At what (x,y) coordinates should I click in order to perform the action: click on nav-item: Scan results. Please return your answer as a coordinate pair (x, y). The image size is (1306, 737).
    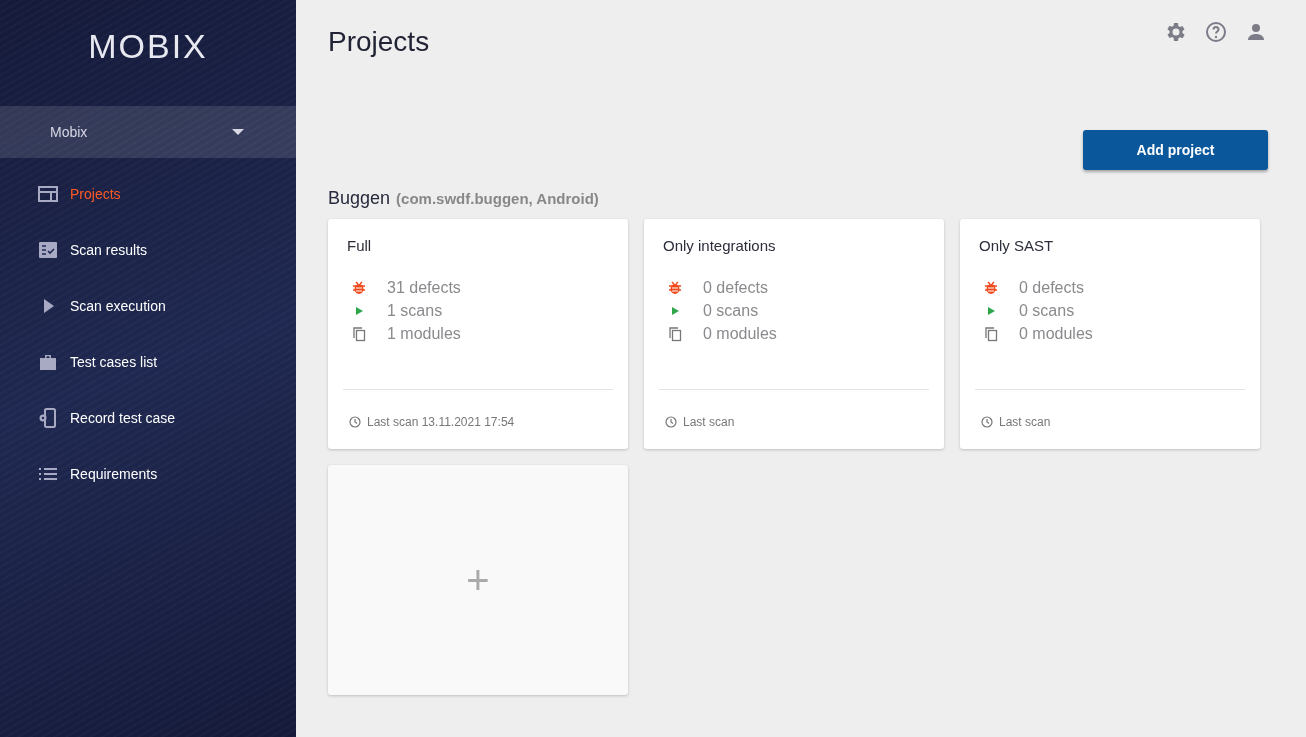
    Looking at the image, I should click on (148, 250).